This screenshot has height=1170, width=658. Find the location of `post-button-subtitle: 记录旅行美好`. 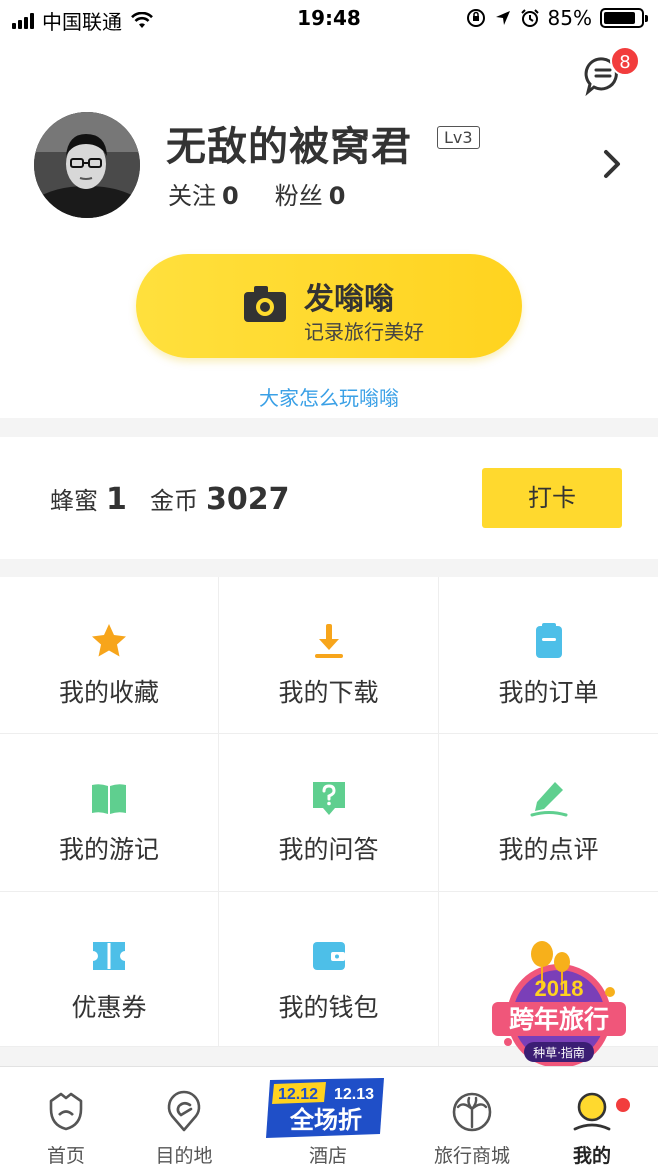

post-button-subtitle: 记录旅行美好 is located at coordinates (364, 332).